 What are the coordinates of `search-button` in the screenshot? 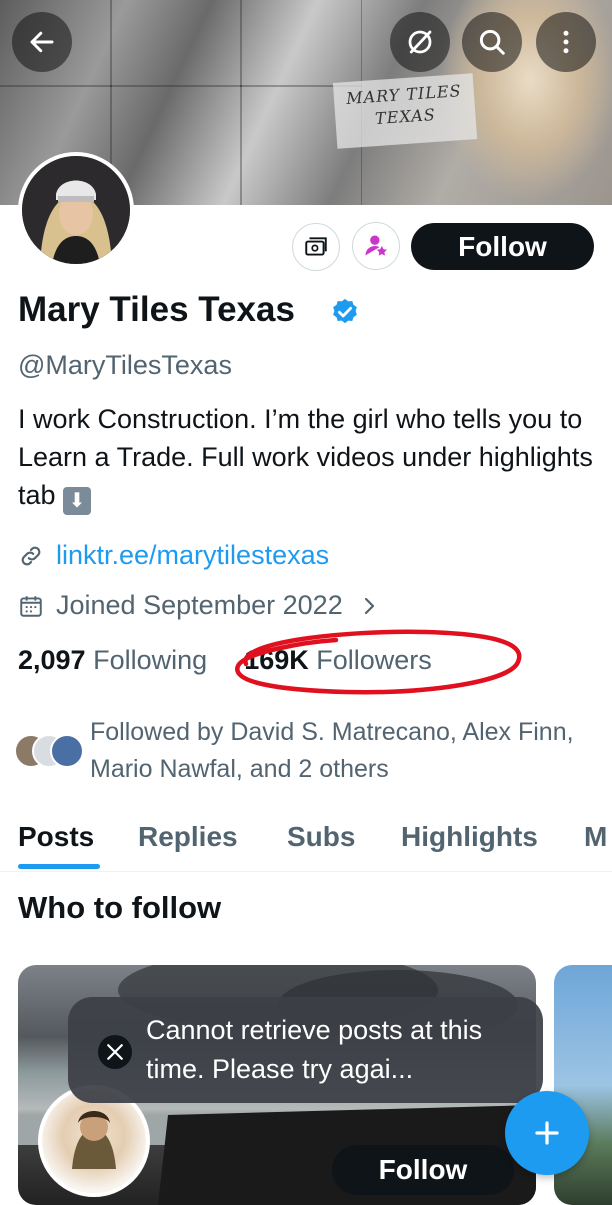 It's located at (492, 42).